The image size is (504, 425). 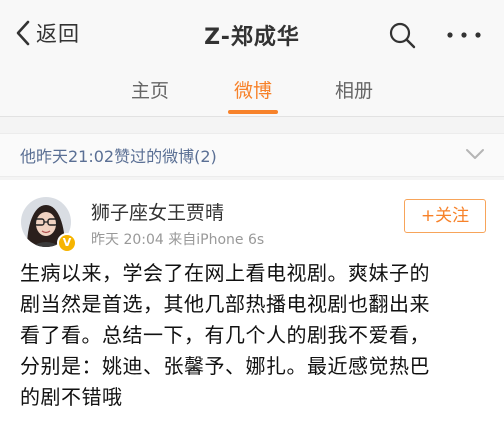 What do you see at coordinates (157, 211) in the screenshot?
I see `post-username: 狮子座女王贾晴` at bounding box center [157, 211].